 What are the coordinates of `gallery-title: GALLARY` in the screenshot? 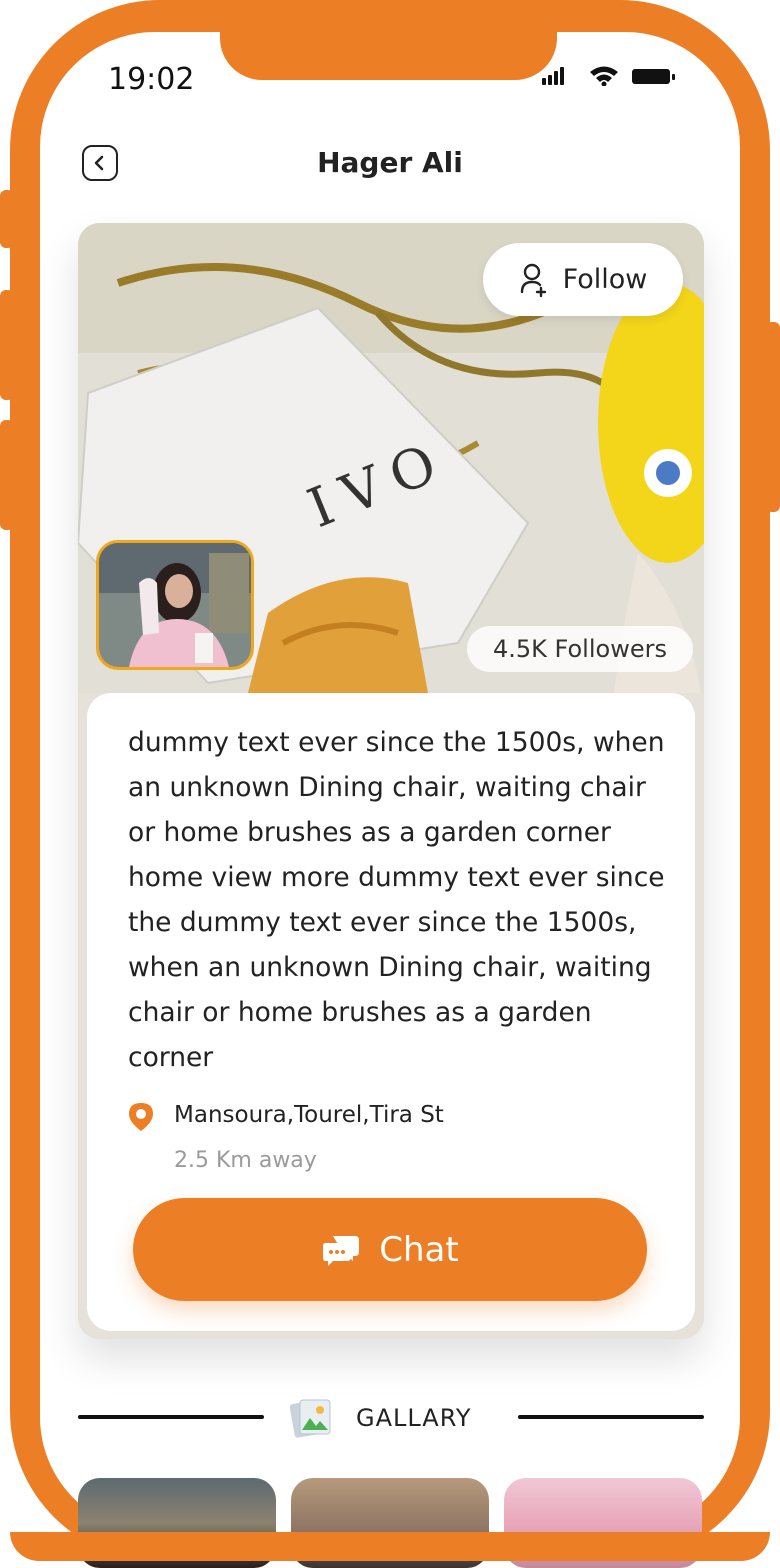 It's located at (414, 1418).